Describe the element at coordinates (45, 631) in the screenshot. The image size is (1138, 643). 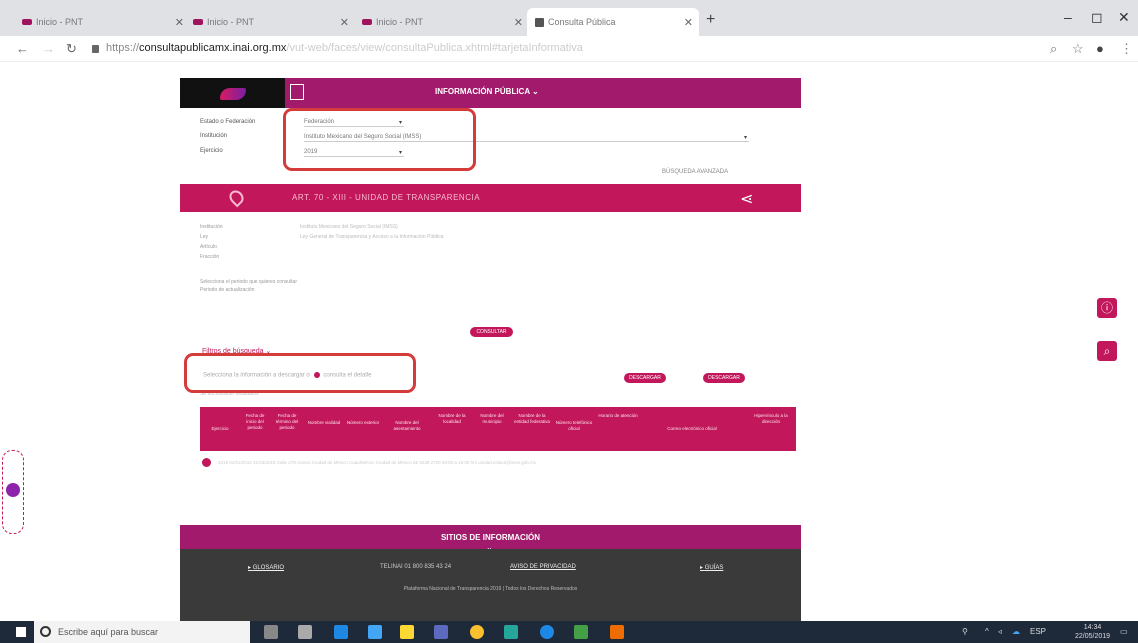
I see `cortana-icon` at that location.